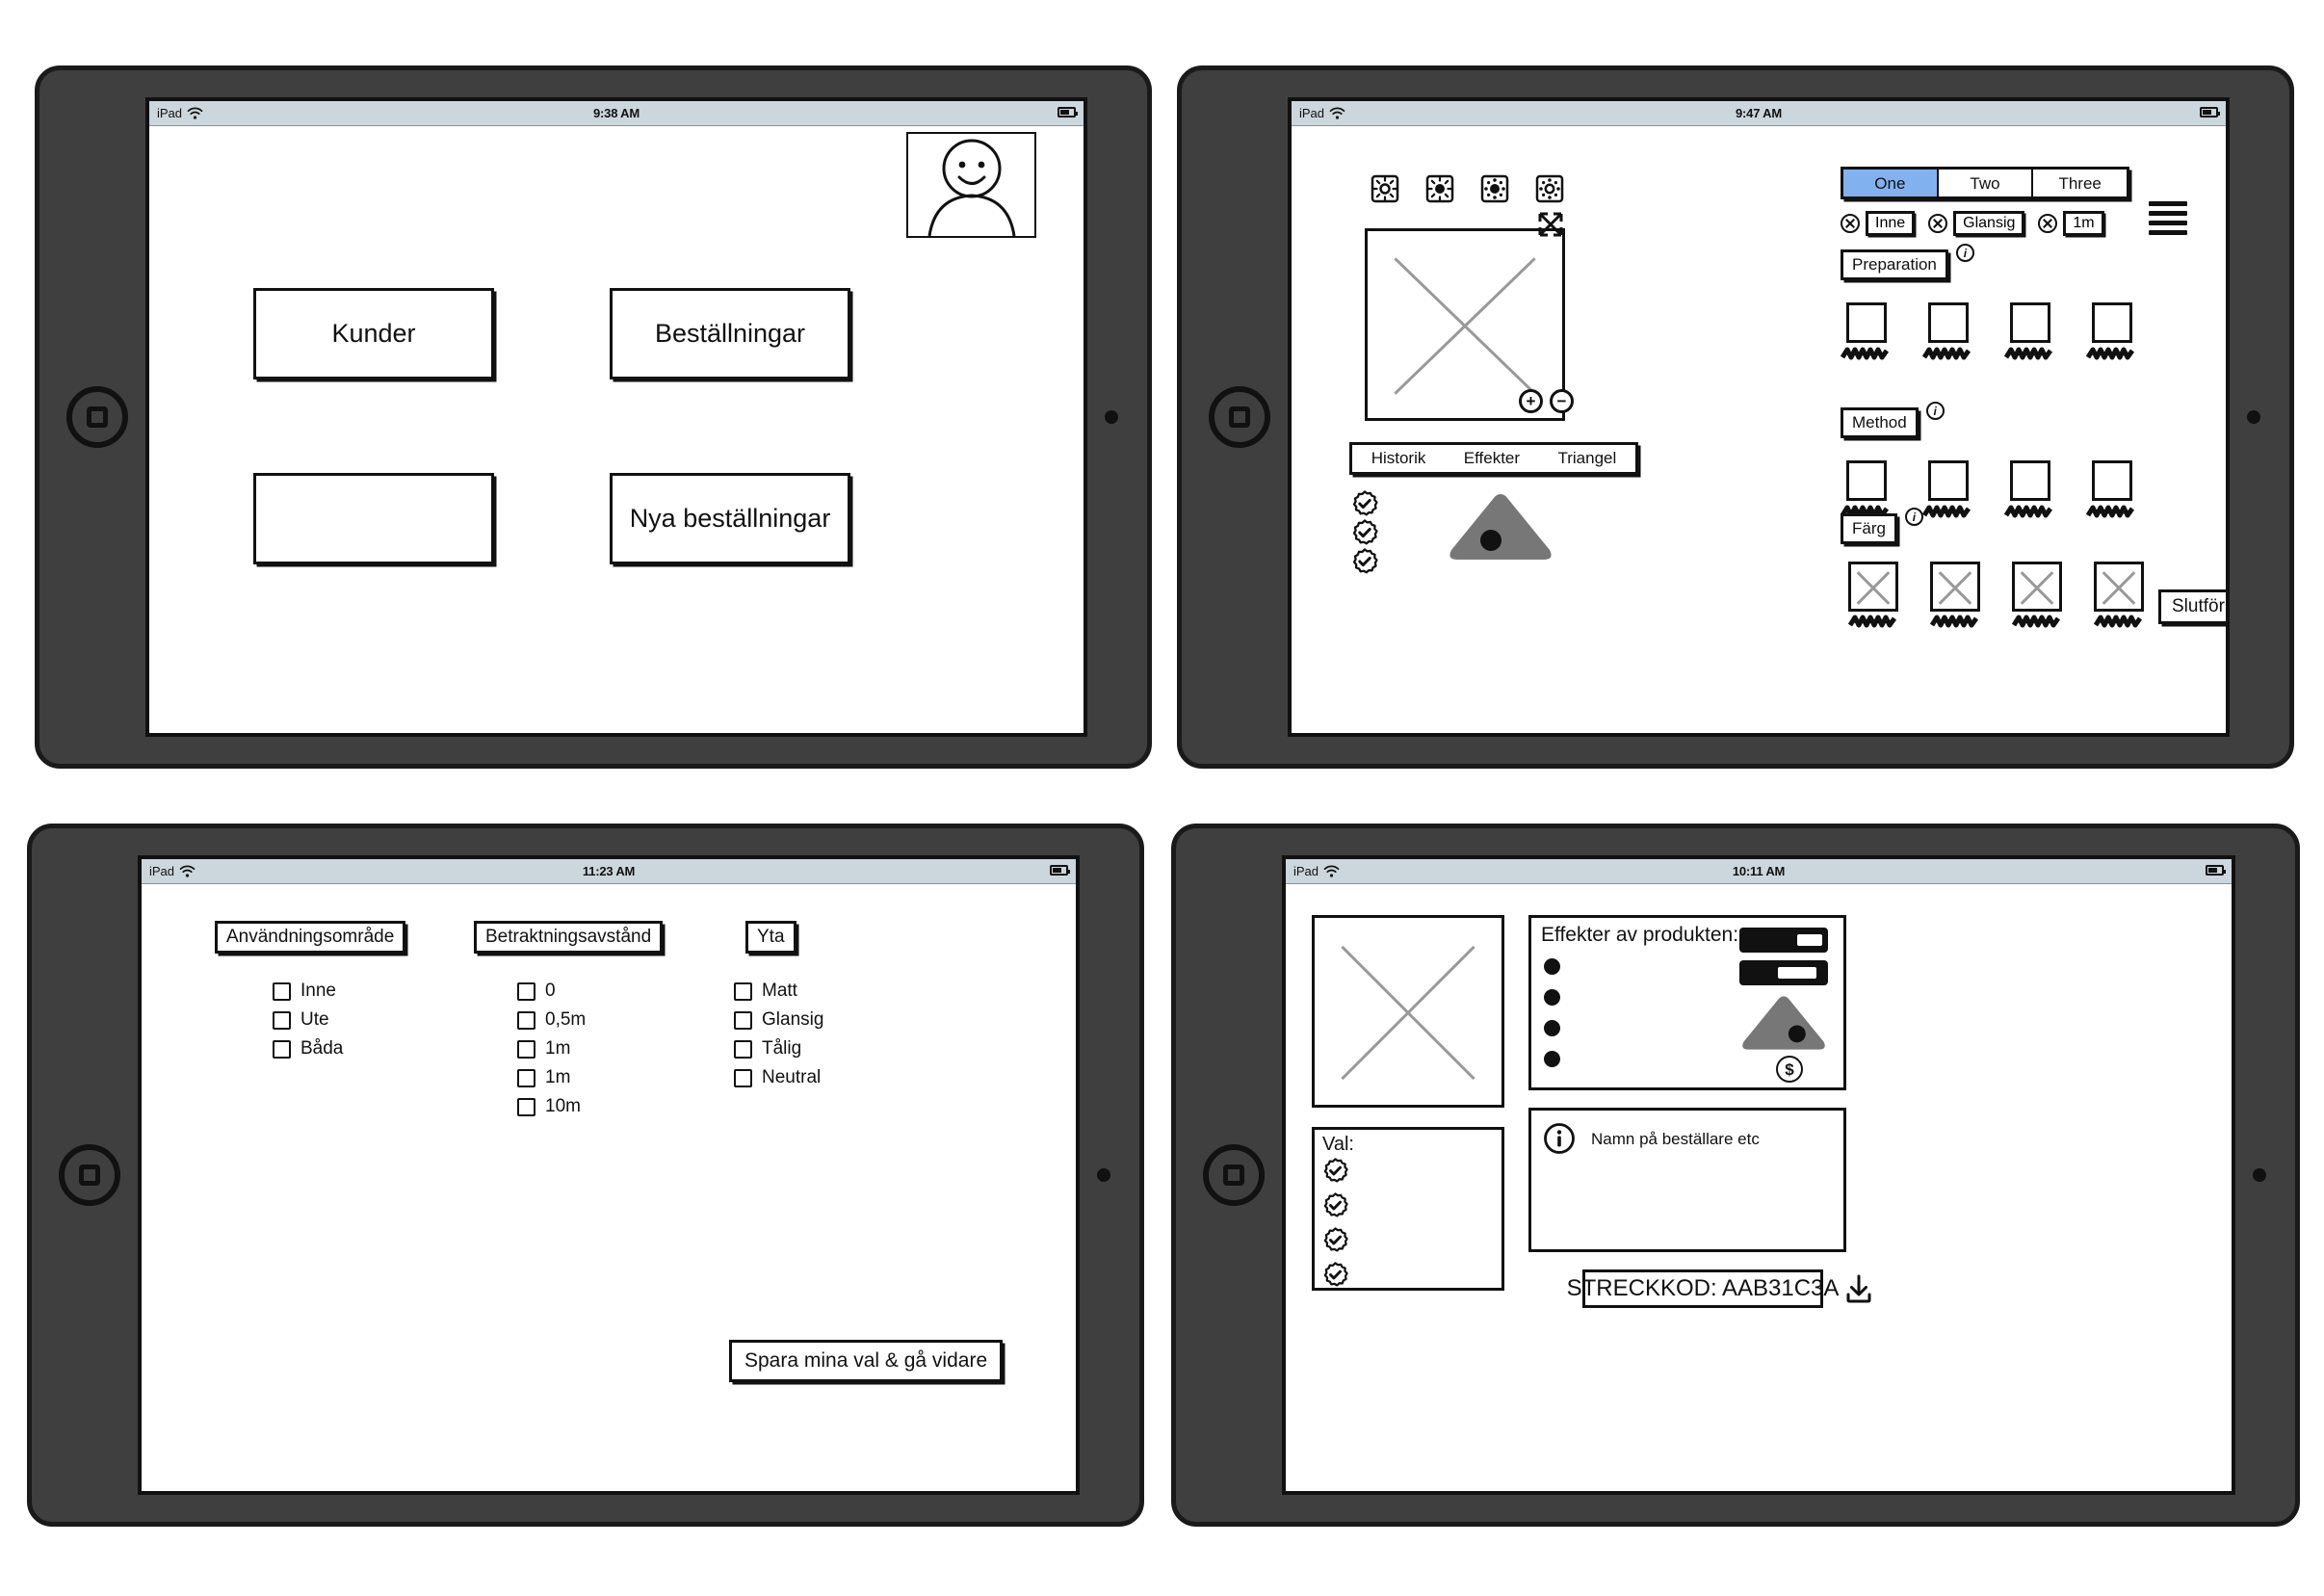  Describe the element at coordinates (551, 1107) in the screenshot. I see `checkbox-row: 10m` at that location.